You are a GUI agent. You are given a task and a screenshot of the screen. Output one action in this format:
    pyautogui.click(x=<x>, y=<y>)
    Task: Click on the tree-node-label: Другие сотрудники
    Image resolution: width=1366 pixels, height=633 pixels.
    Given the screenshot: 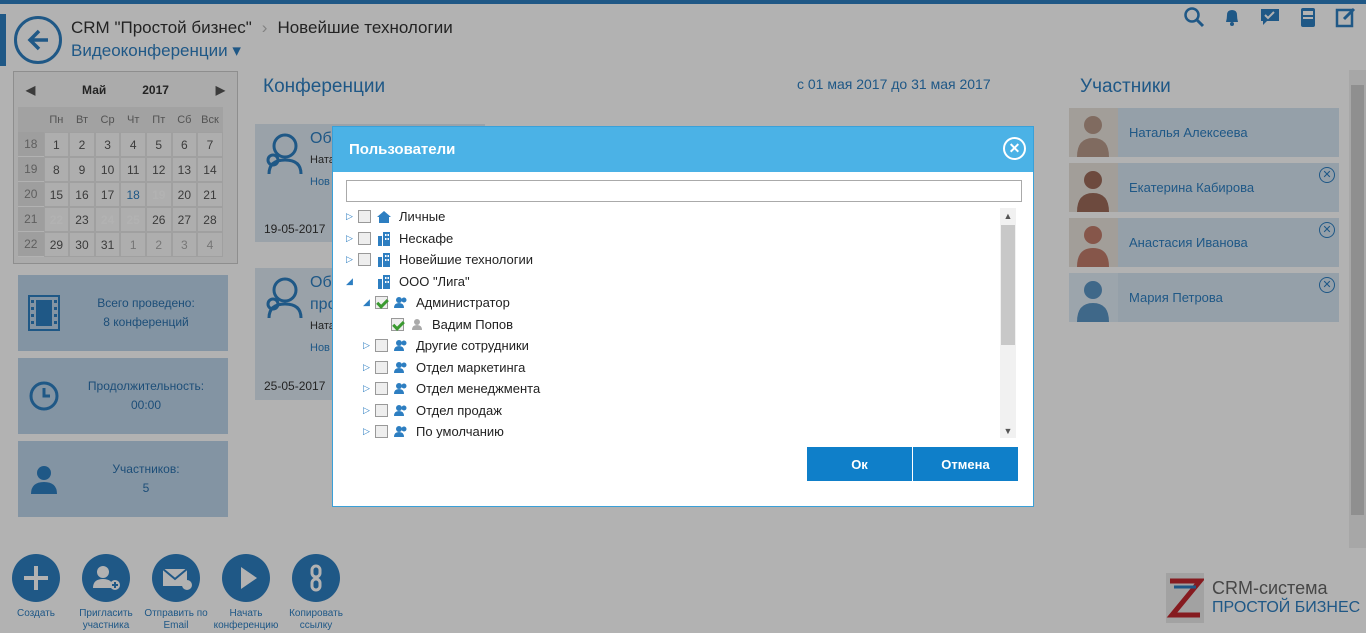 What is the action you would take?
    pyautogui.click(x=472, y=345)
    